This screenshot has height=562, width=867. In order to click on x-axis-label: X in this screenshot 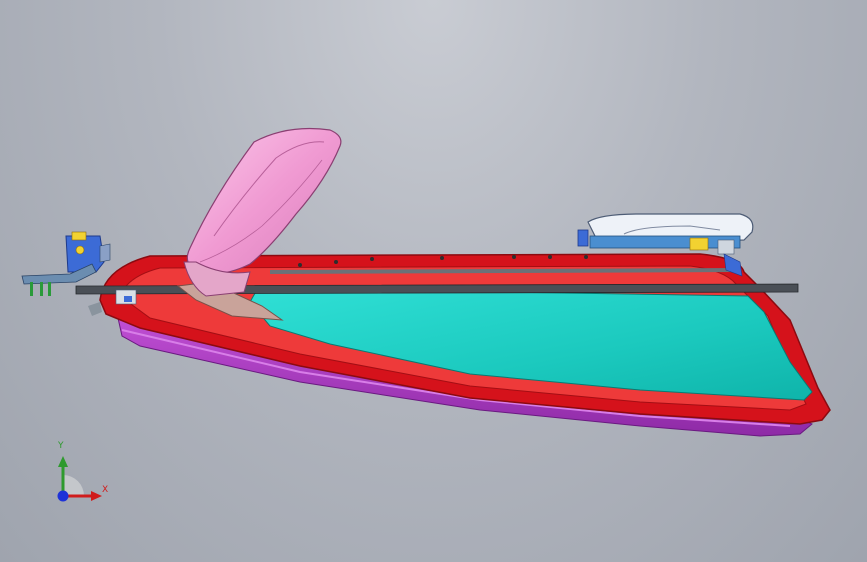, I will do `click(105, 490)`.